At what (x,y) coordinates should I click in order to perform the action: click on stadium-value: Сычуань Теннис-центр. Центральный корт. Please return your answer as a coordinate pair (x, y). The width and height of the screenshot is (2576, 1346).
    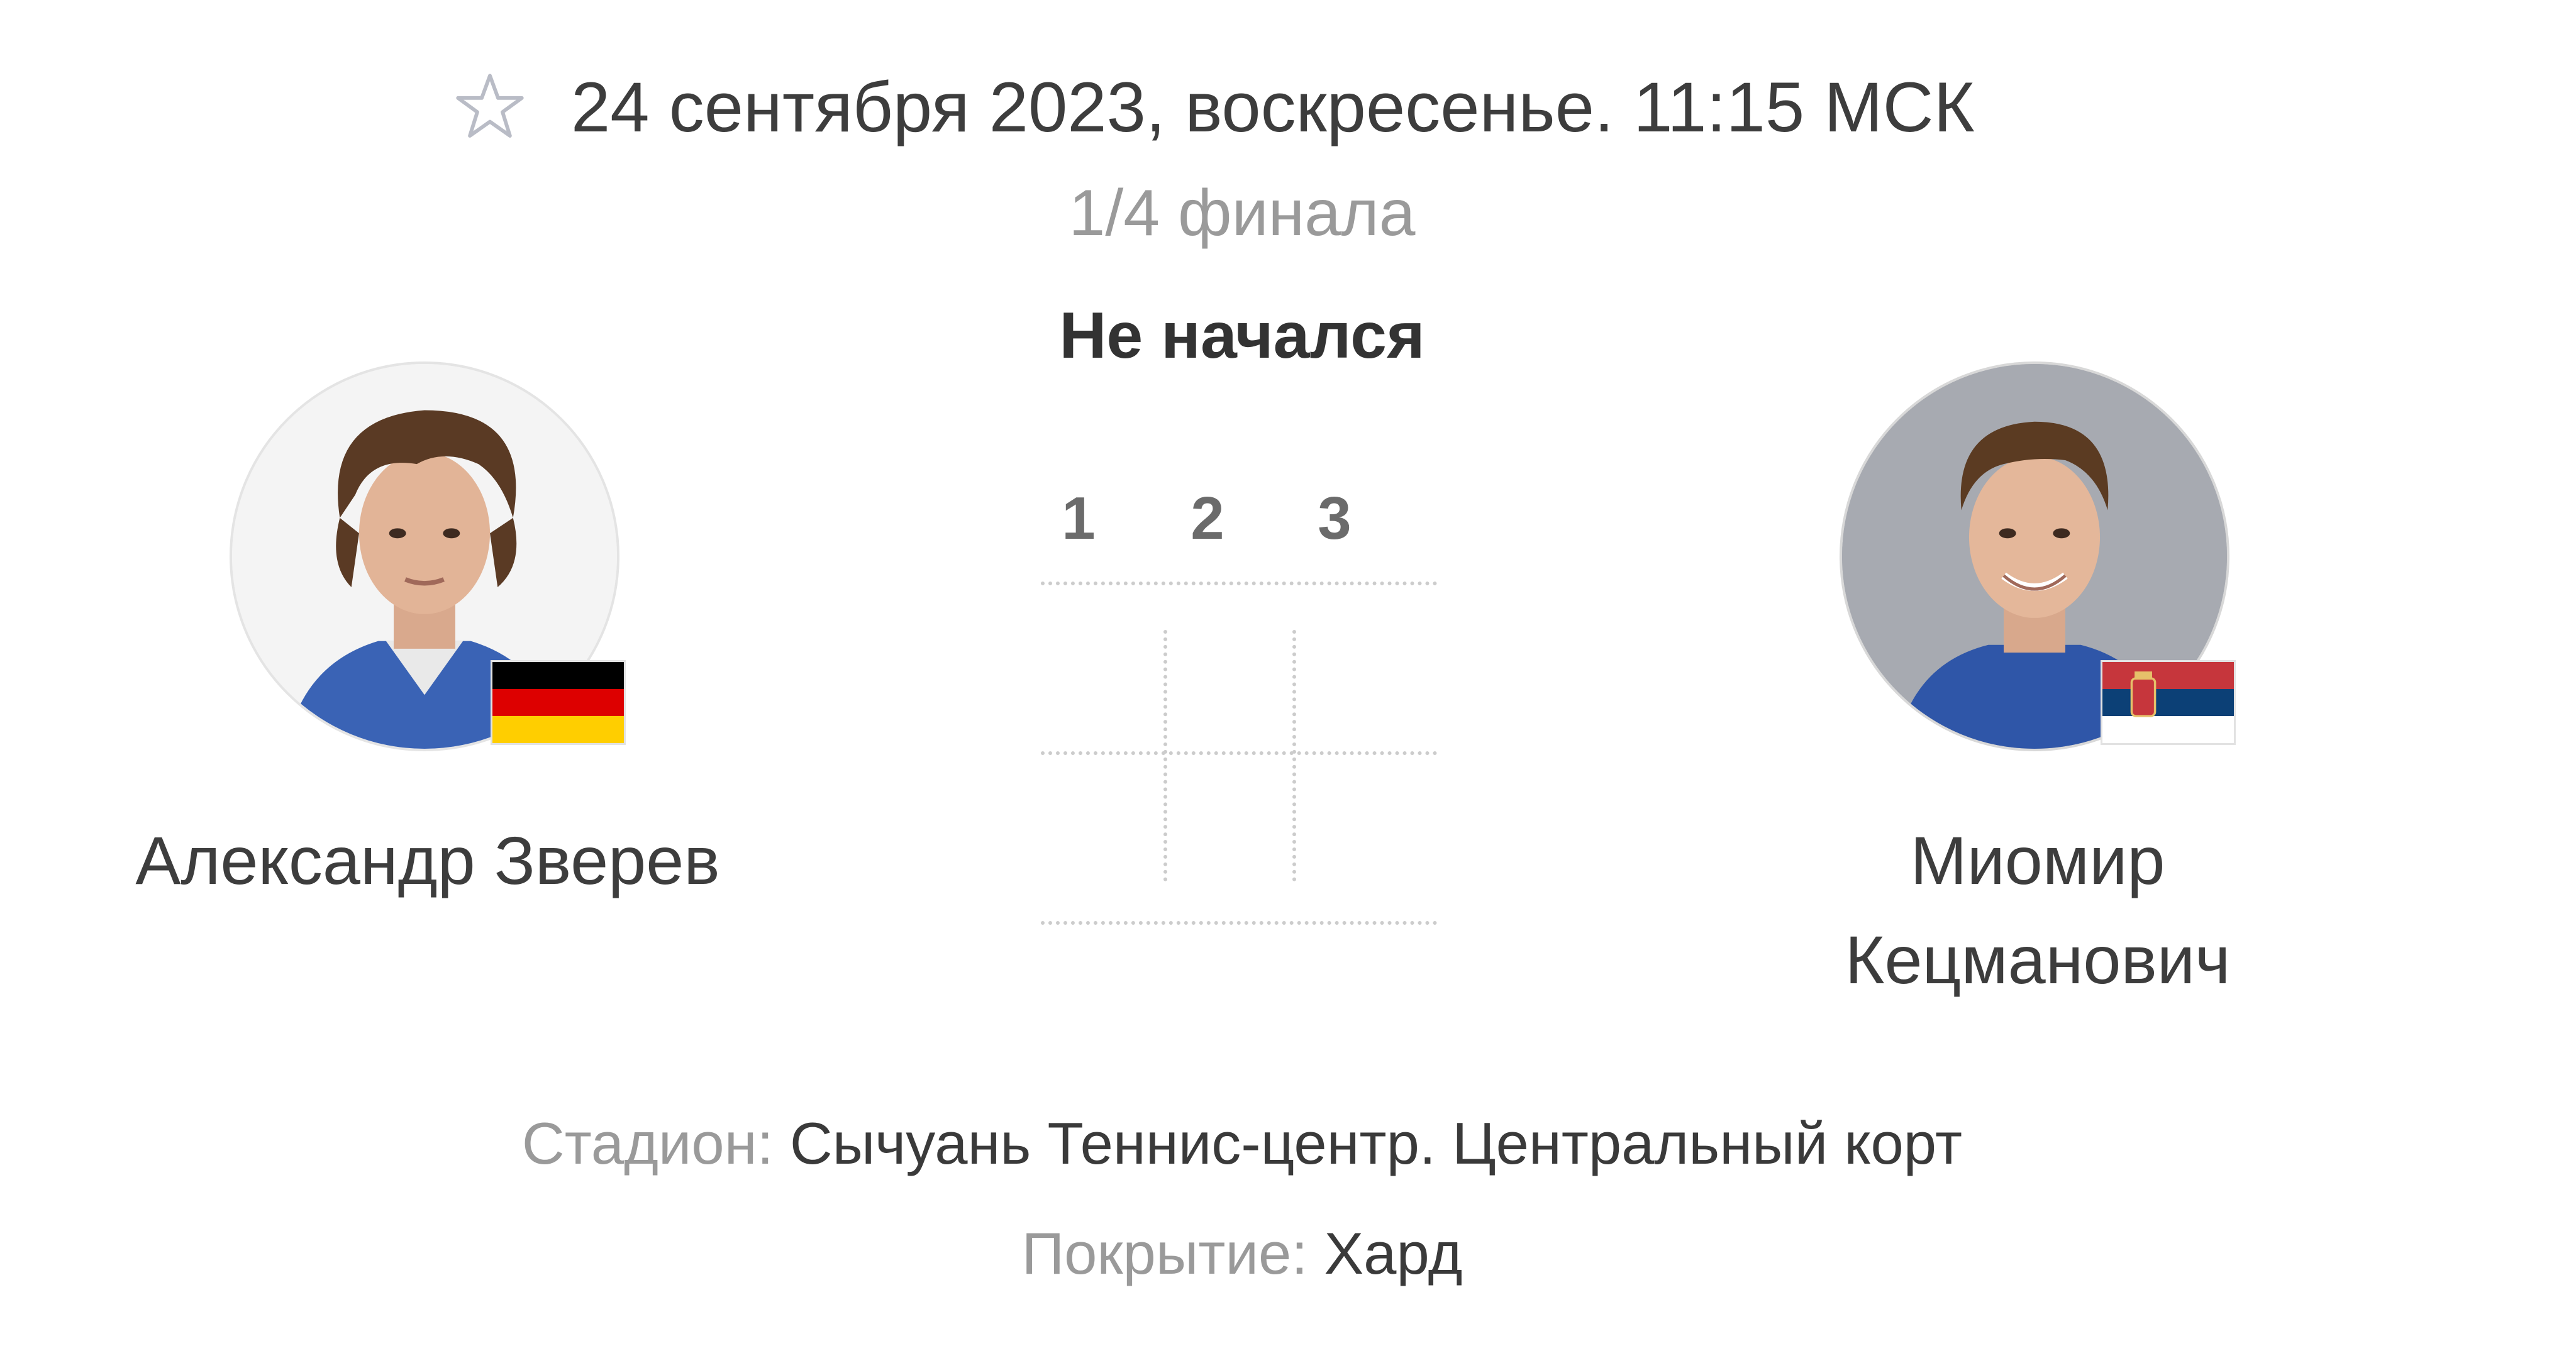
    Looking at the image, I should click on (1376, 1143).